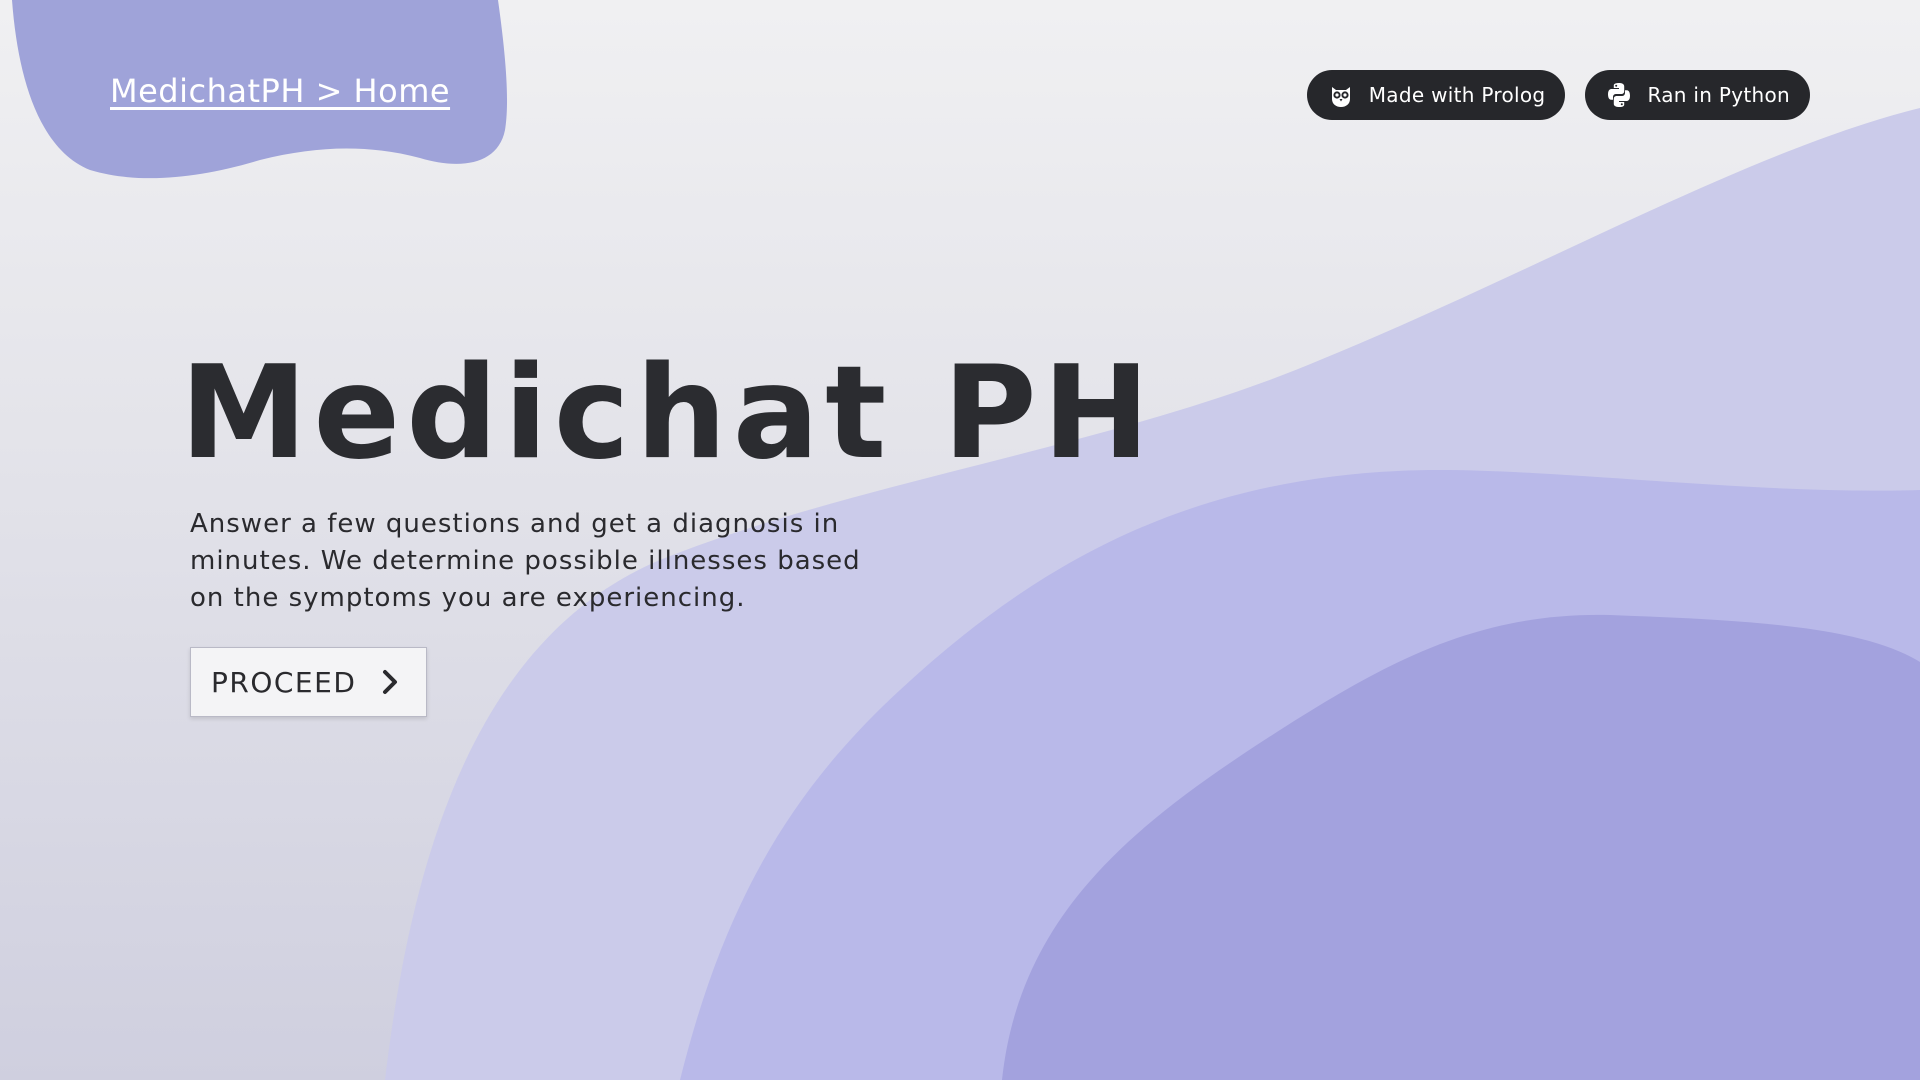 This screenshot has height=1080, width=1920. Describe the element at coordinates (1457, 95) in the screenshot. I see `prolog-badge-label: Made with Prolog` at that location.